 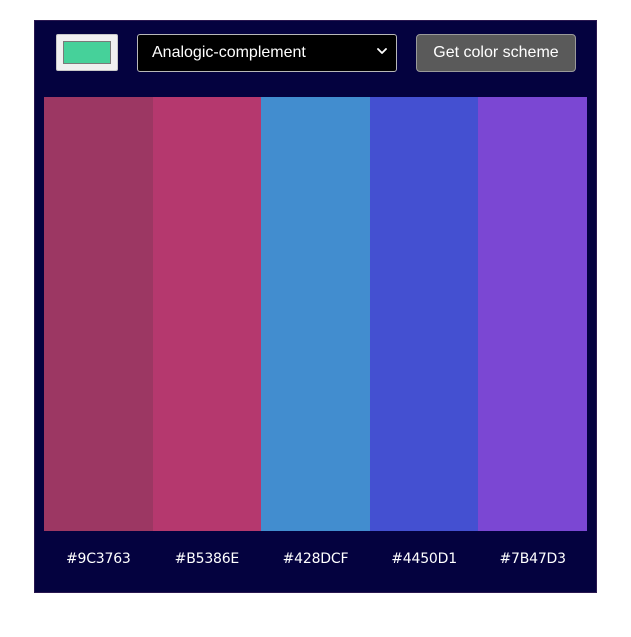 I want to click on get-color-scheme-button: Get color scheme, so click(x=496, y=53).